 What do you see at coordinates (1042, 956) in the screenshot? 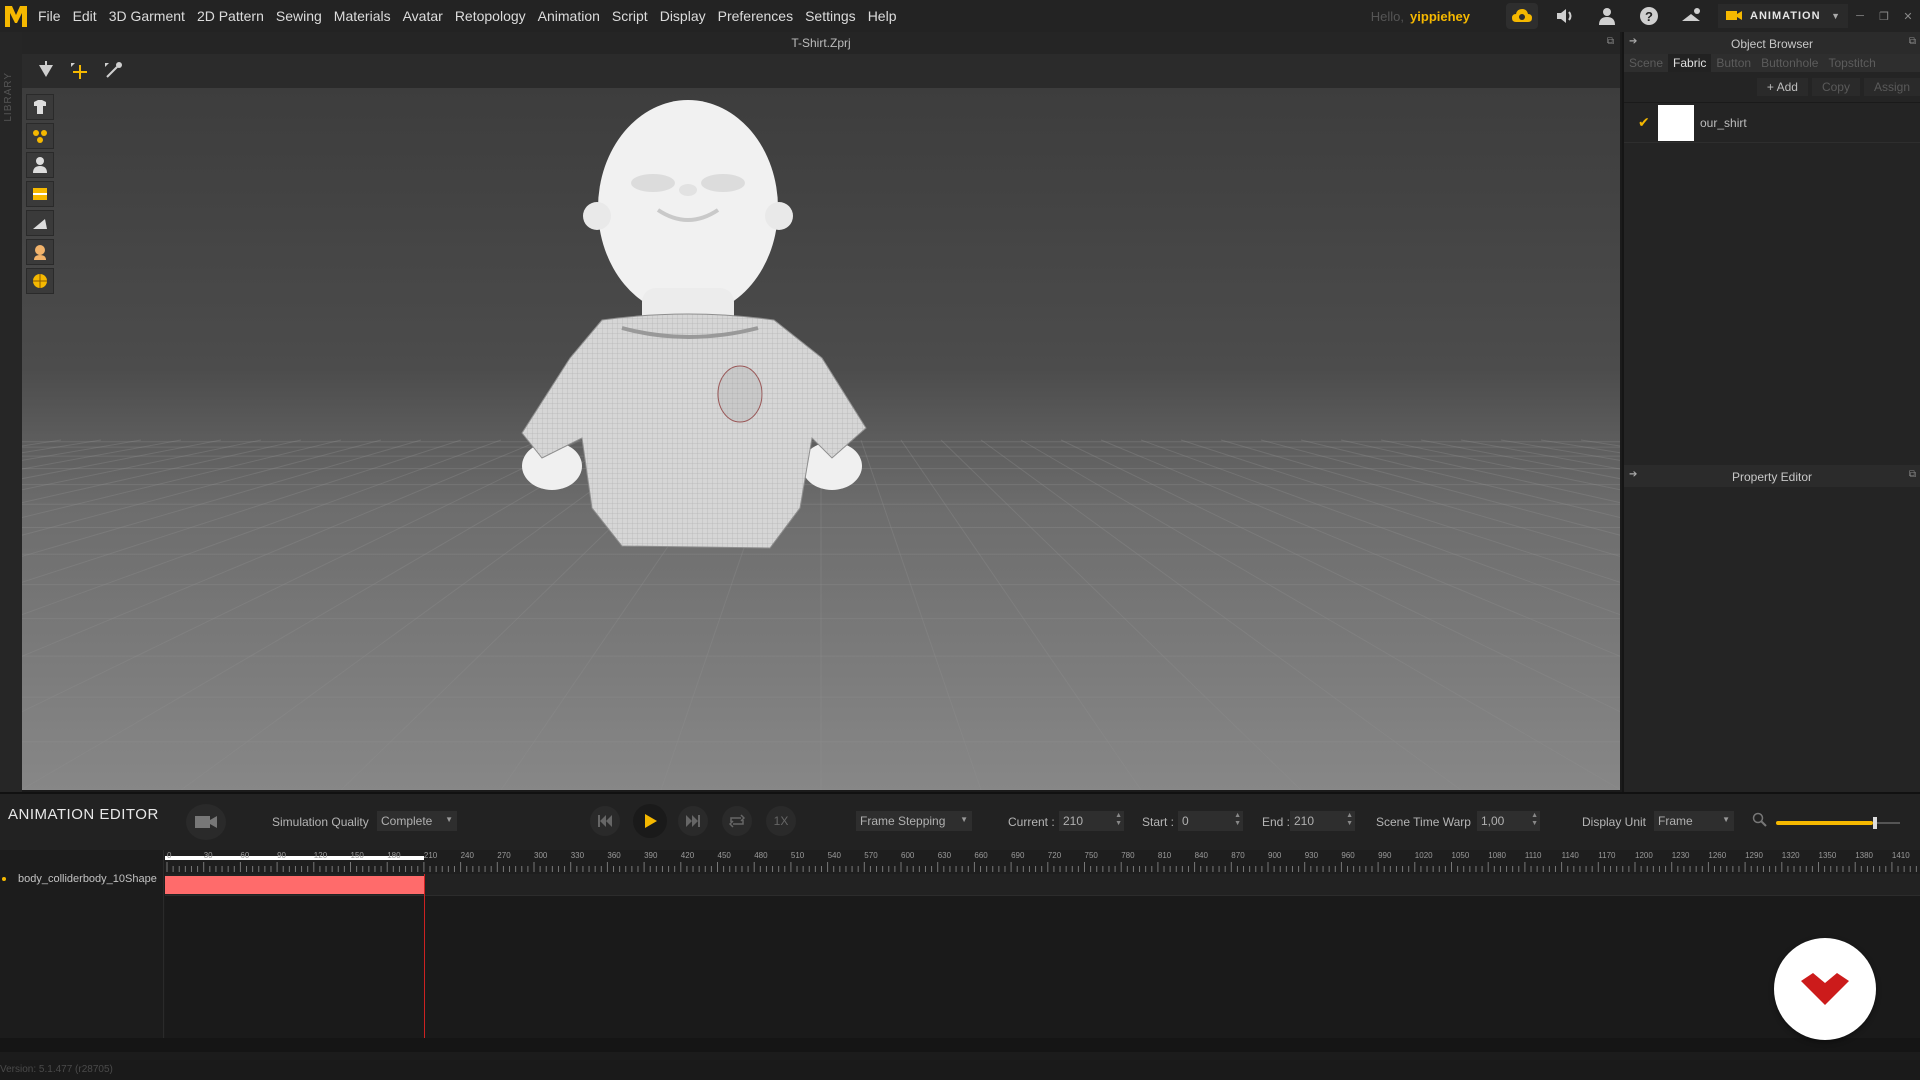
I see `timeline-tracks` at bounding box center [1042, 956].